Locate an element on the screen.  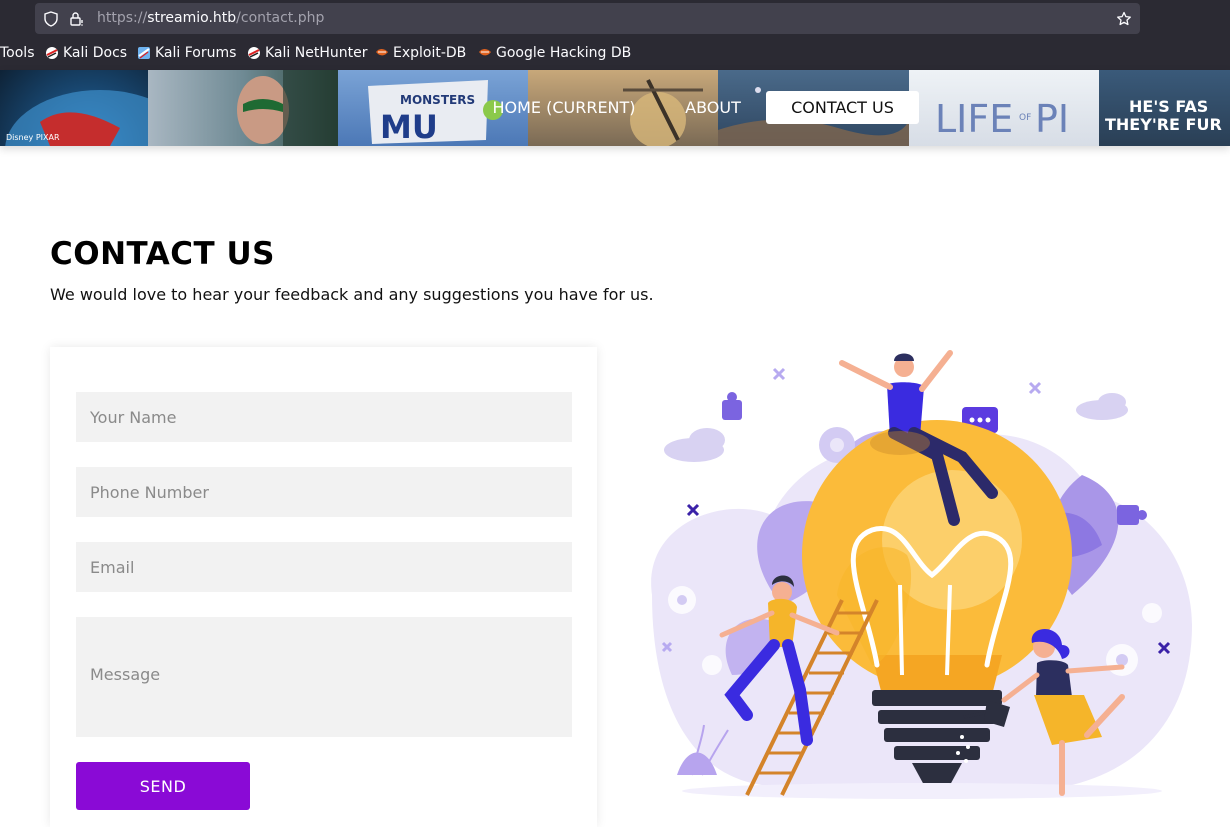
phone-input is located at coordinates (324, 492).